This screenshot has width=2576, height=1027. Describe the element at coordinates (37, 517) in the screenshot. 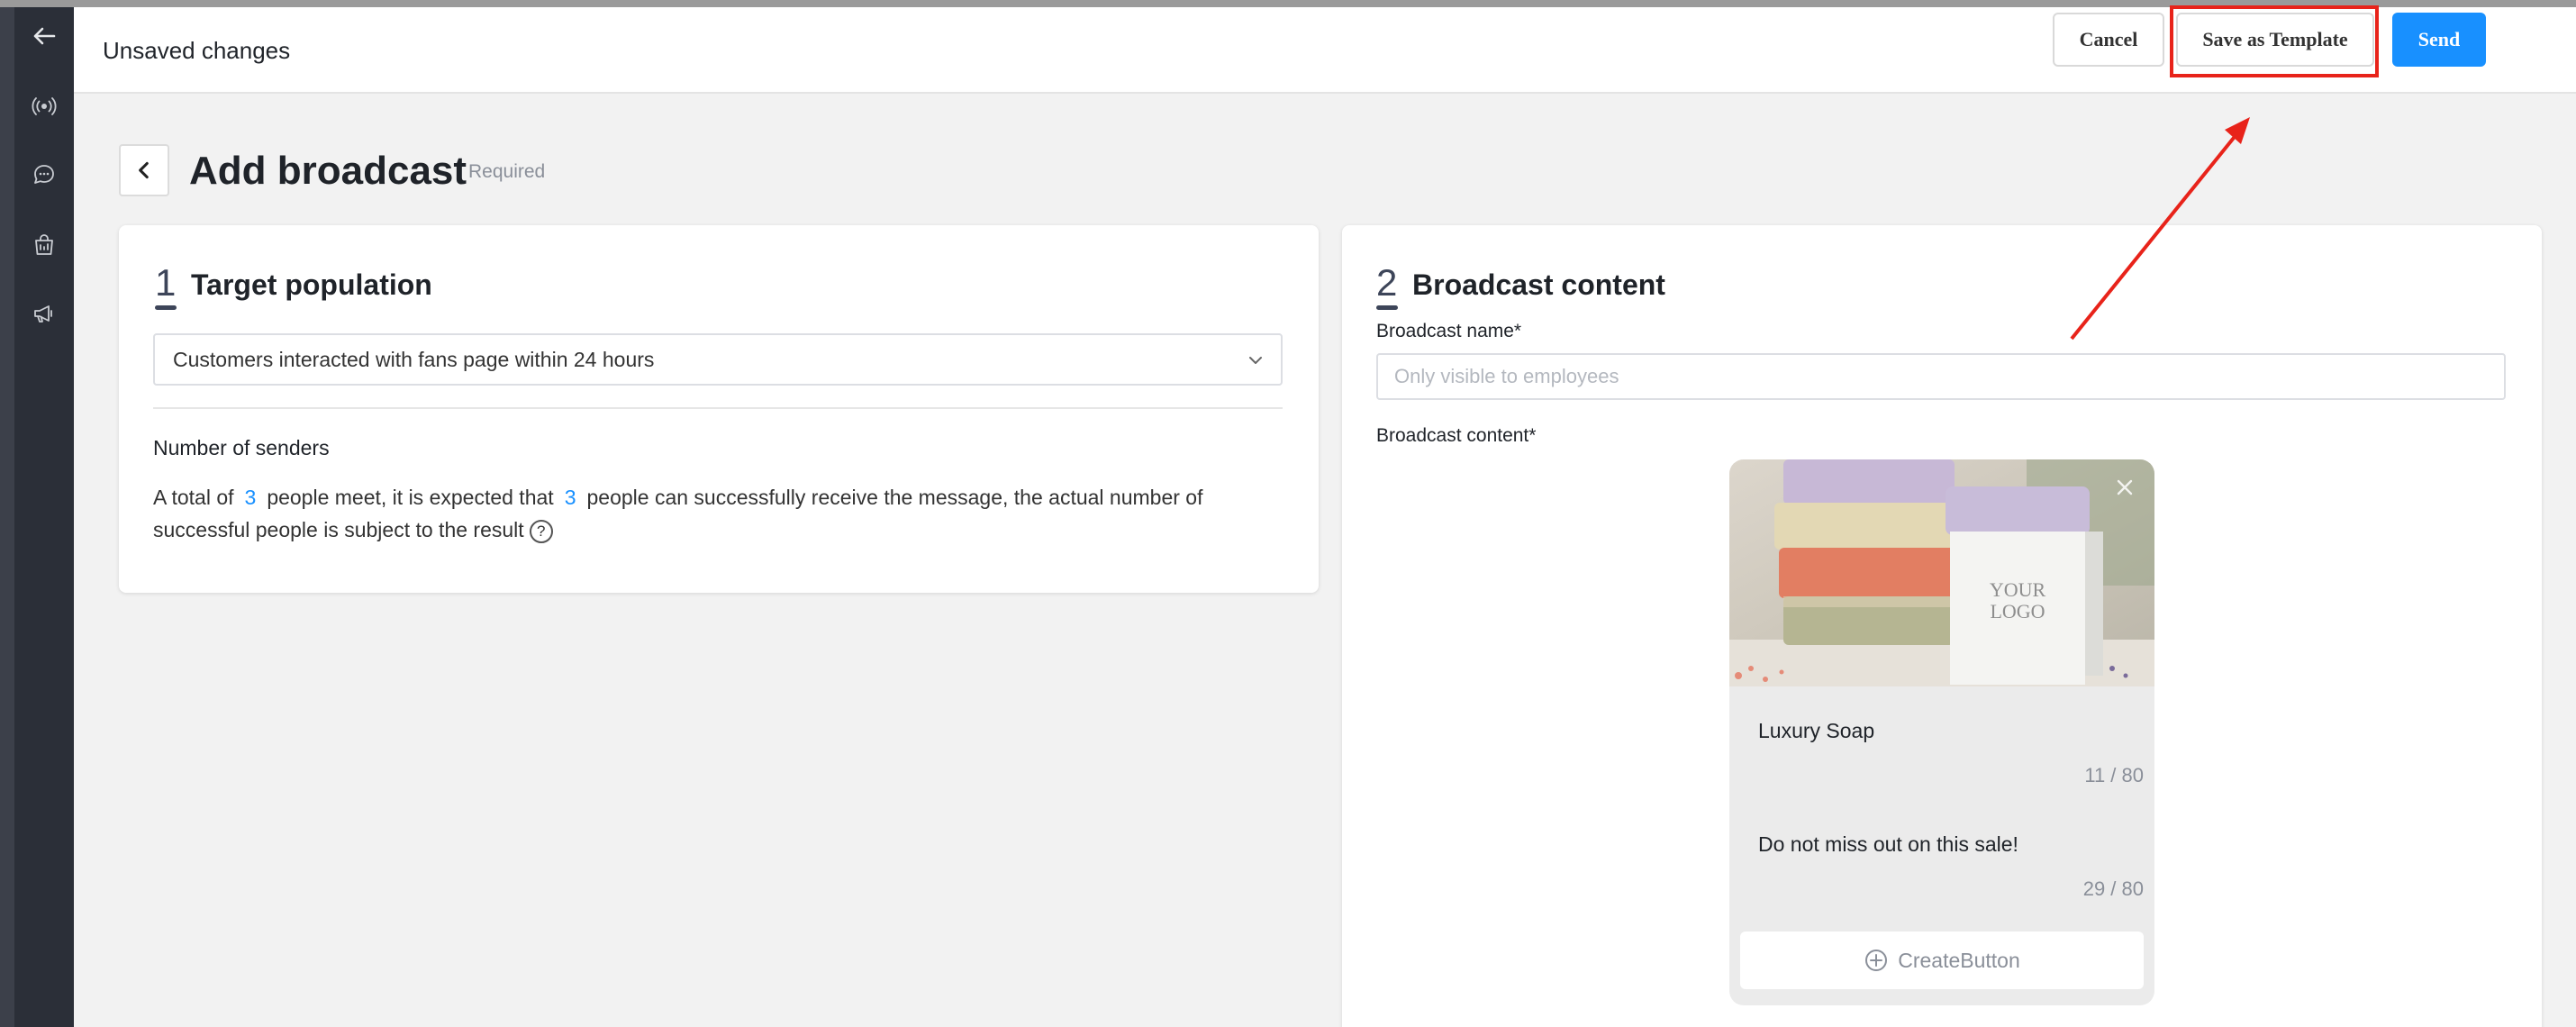

I see `sidebar` at that location.